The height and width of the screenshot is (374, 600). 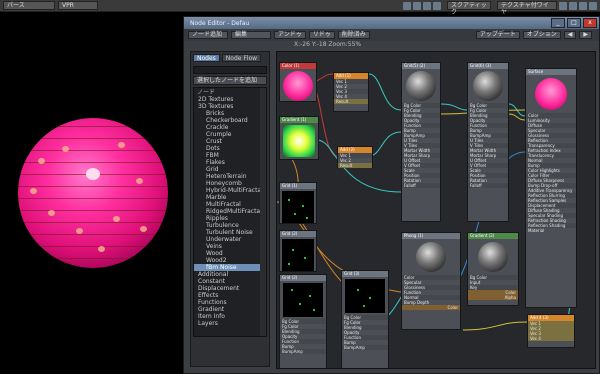 What do you see at coordinates (241, 58) in the screenshot?
I see `tab-node-flow: Node Flow` at bounding box center [241, 58].